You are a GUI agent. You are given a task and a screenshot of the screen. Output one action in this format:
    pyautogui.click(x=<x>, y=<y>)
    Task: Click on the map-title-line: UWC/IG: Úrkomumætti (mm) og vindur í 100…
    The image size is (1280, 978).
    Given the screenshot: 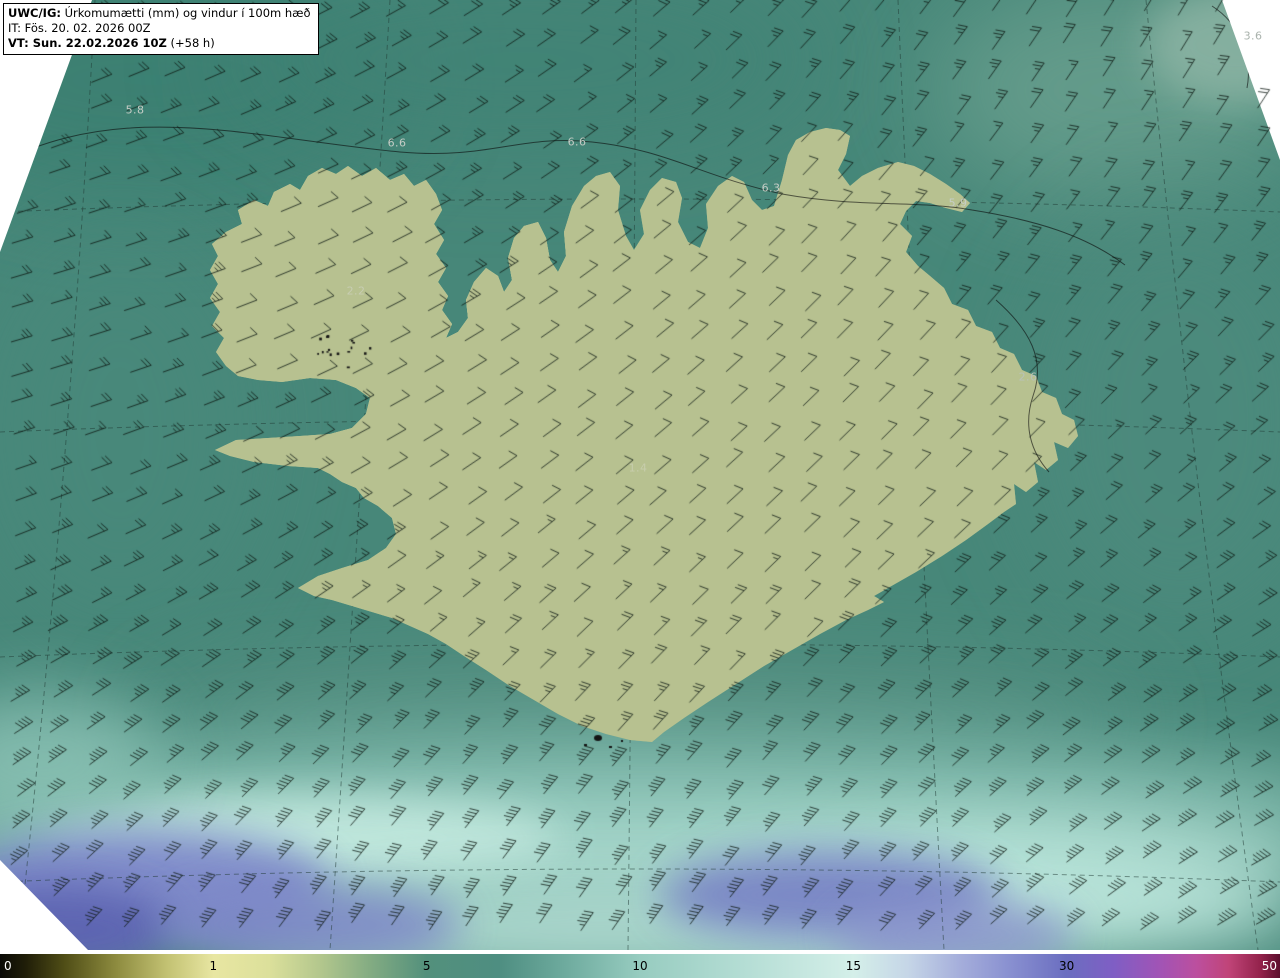 What is the action you would take?
    pyautogui.click(x=159, y=13)
    